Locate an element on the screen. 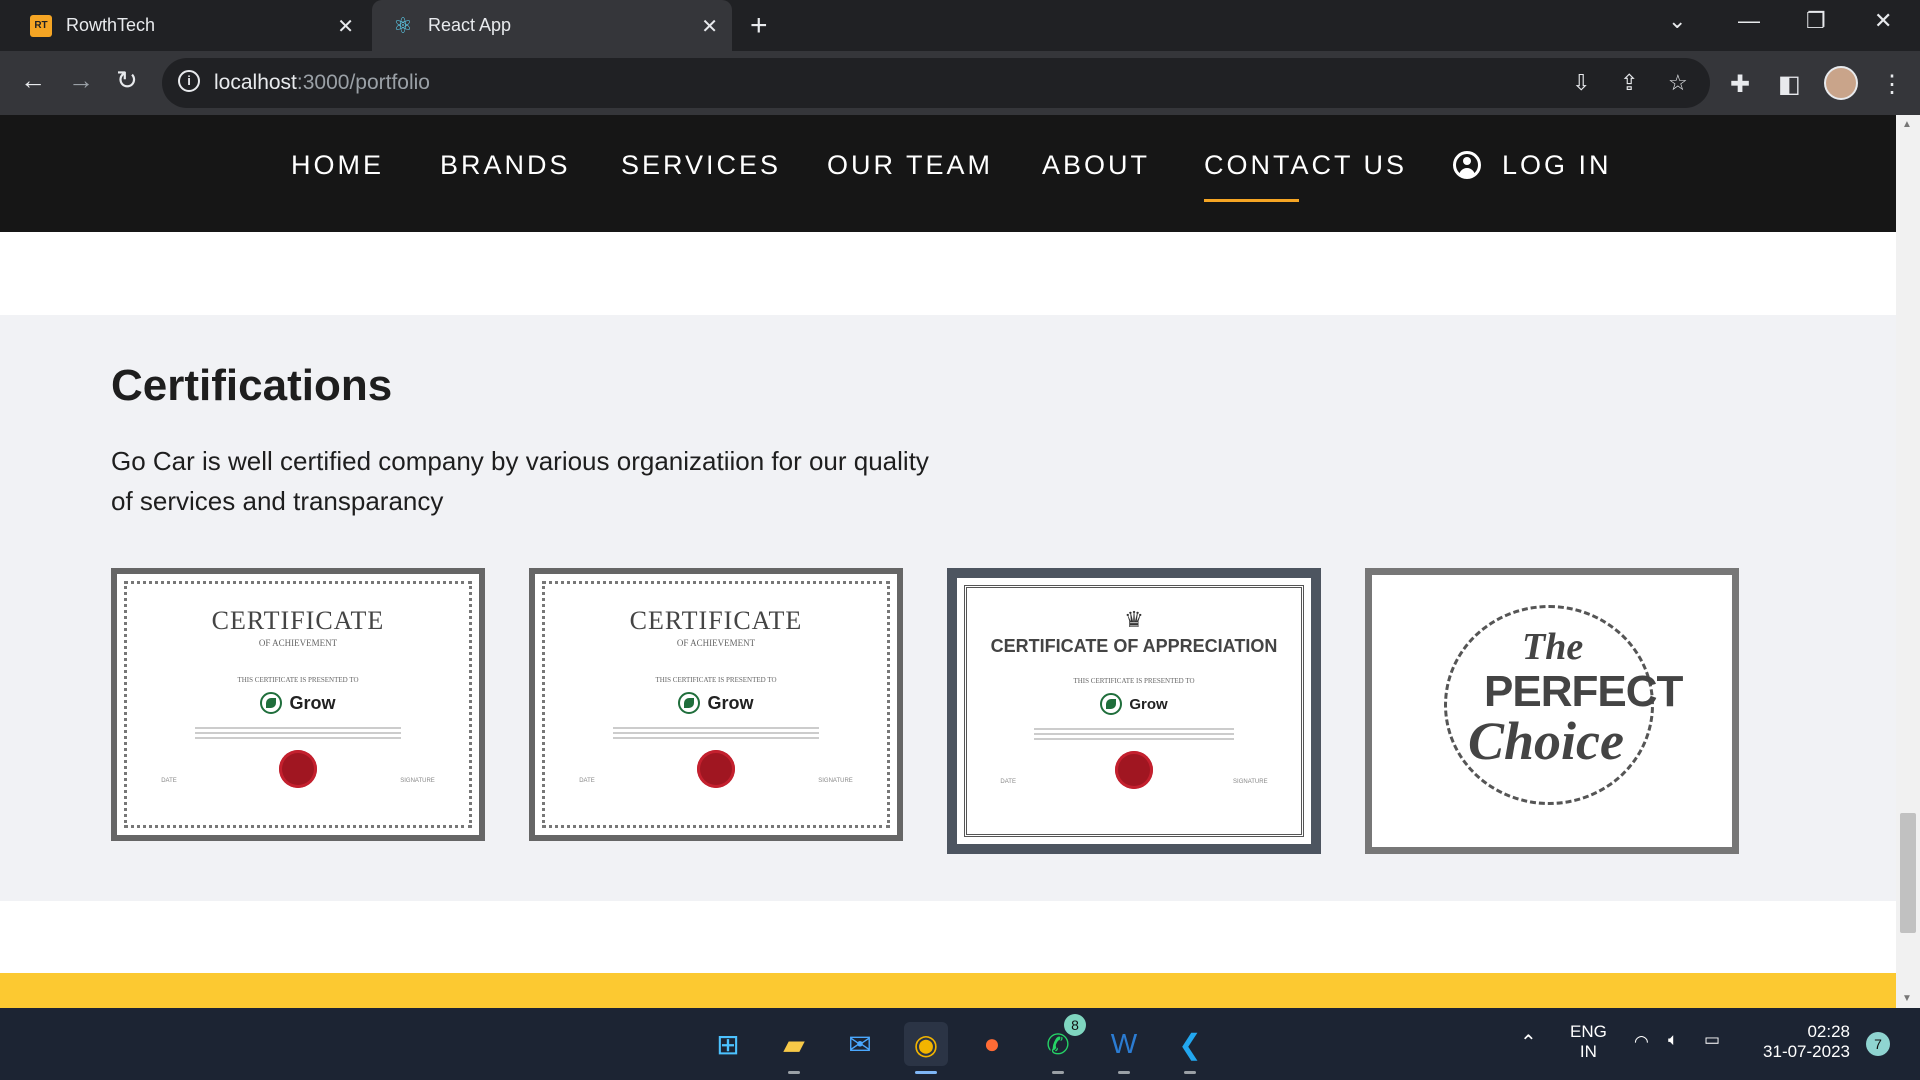  active-nav-underline is located at coordinates (1251, 200).